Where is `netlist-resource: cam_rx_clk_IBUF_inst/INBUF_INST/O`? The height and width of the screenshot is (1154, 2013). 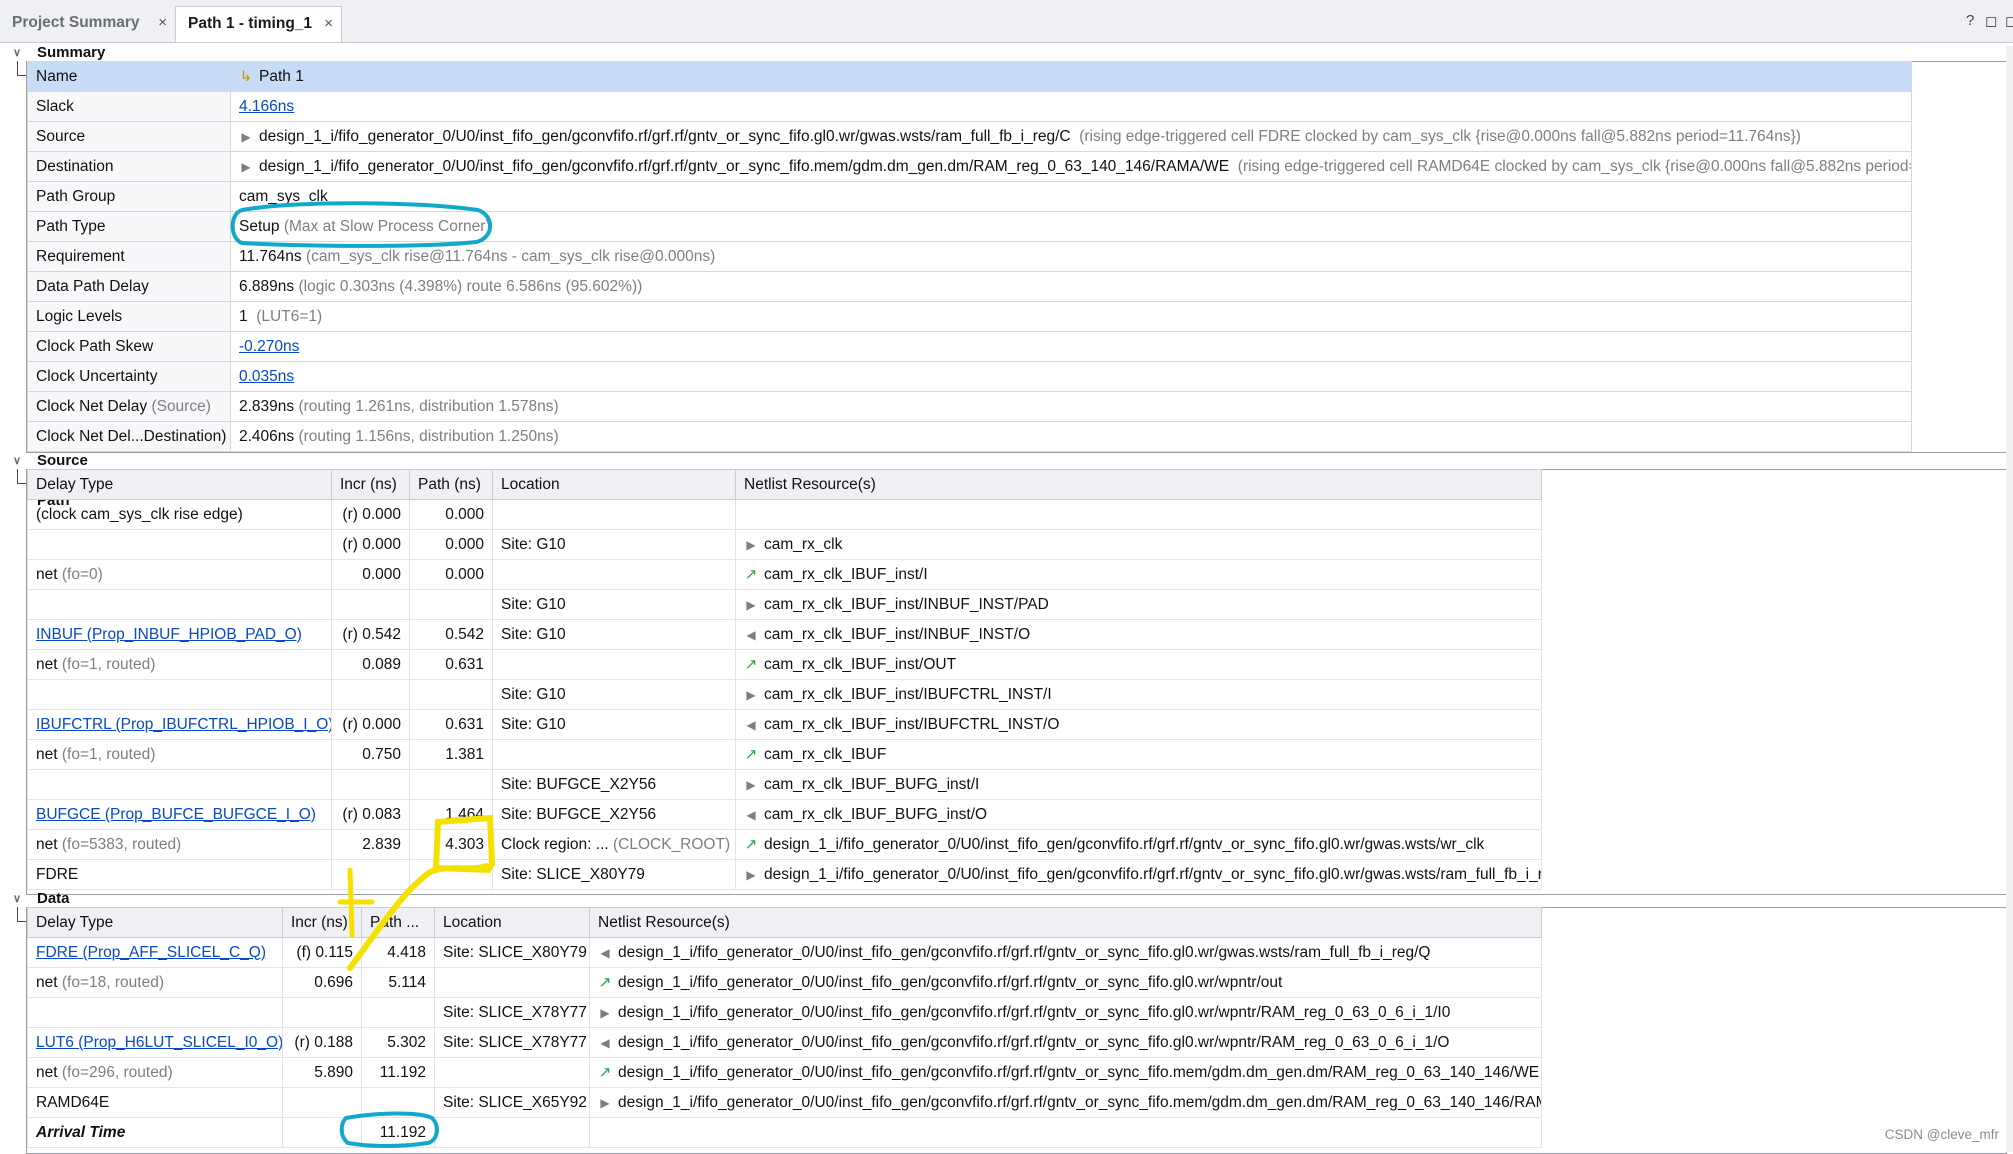
netlist-resource: cam_rx_clk_IBUF_inst/INBUF_INST/O is located at coordinates (897, 634).